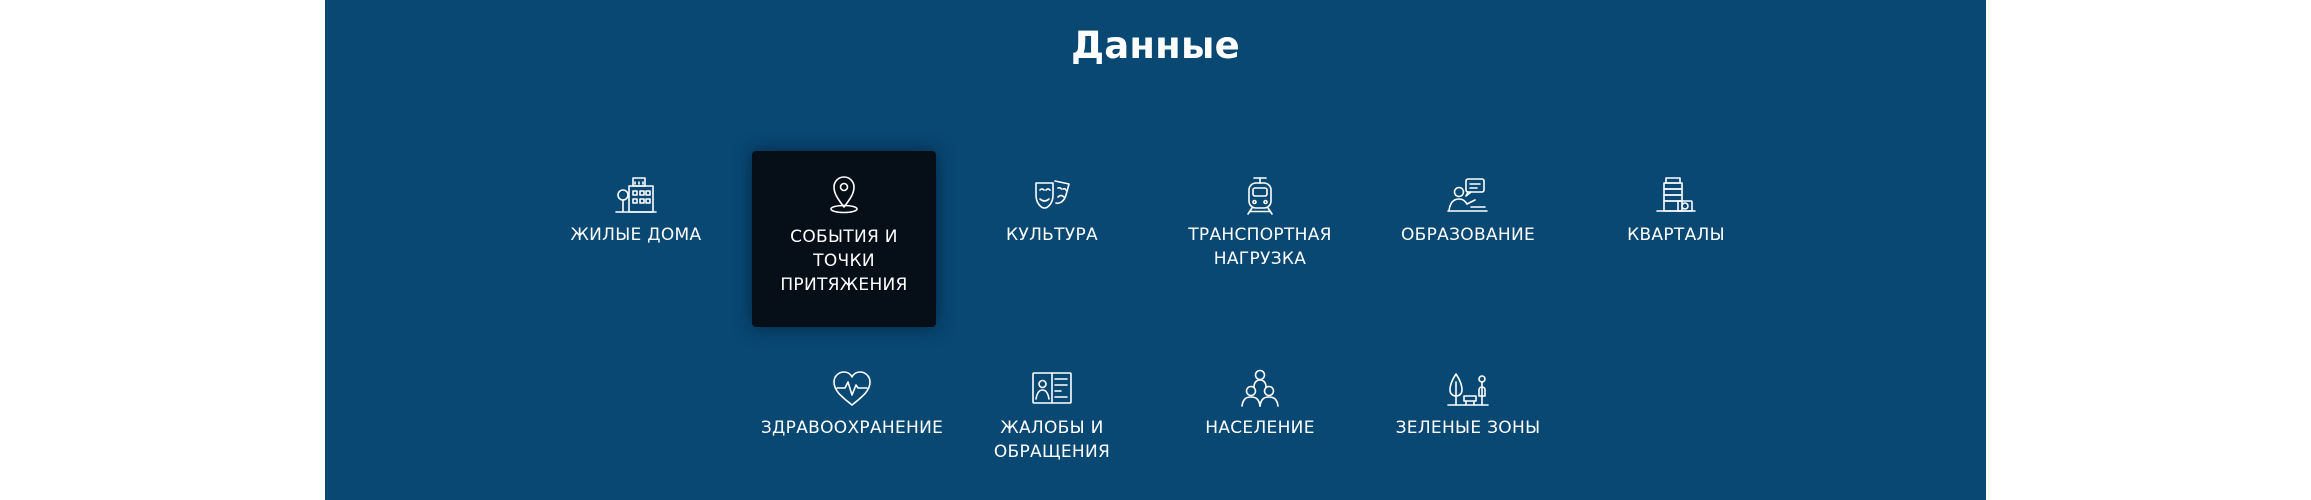  Describe the element at coordinates (1260, 247) in the screenshot. I see `tile-label: ТРАНСПОРТНАЯ НАГРУЗКА` at that location.